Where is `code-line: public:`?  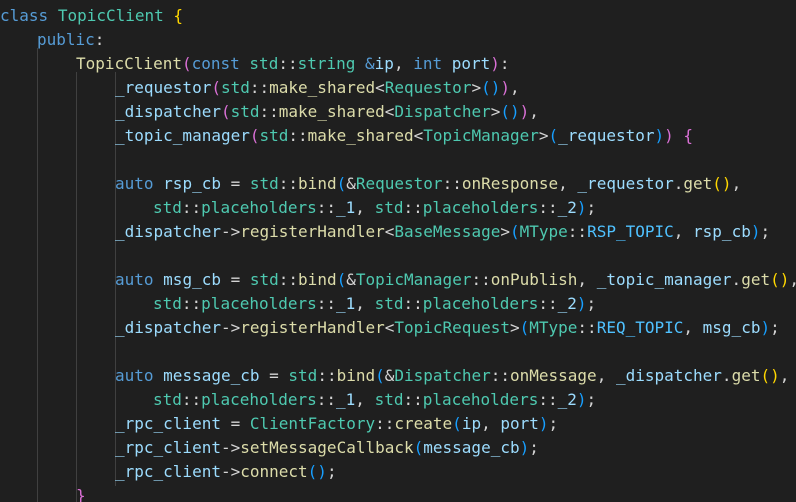
code-line: public: is located at coordinates (70, 40).